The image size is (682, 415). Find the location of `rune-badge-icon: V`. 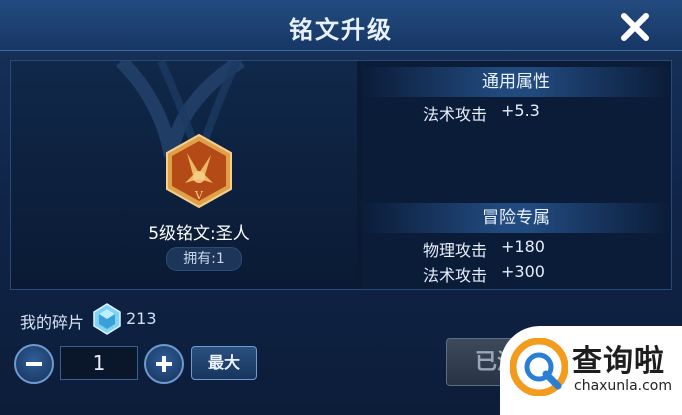

rune-badge-icon: V is located at coordinates (199, 171).